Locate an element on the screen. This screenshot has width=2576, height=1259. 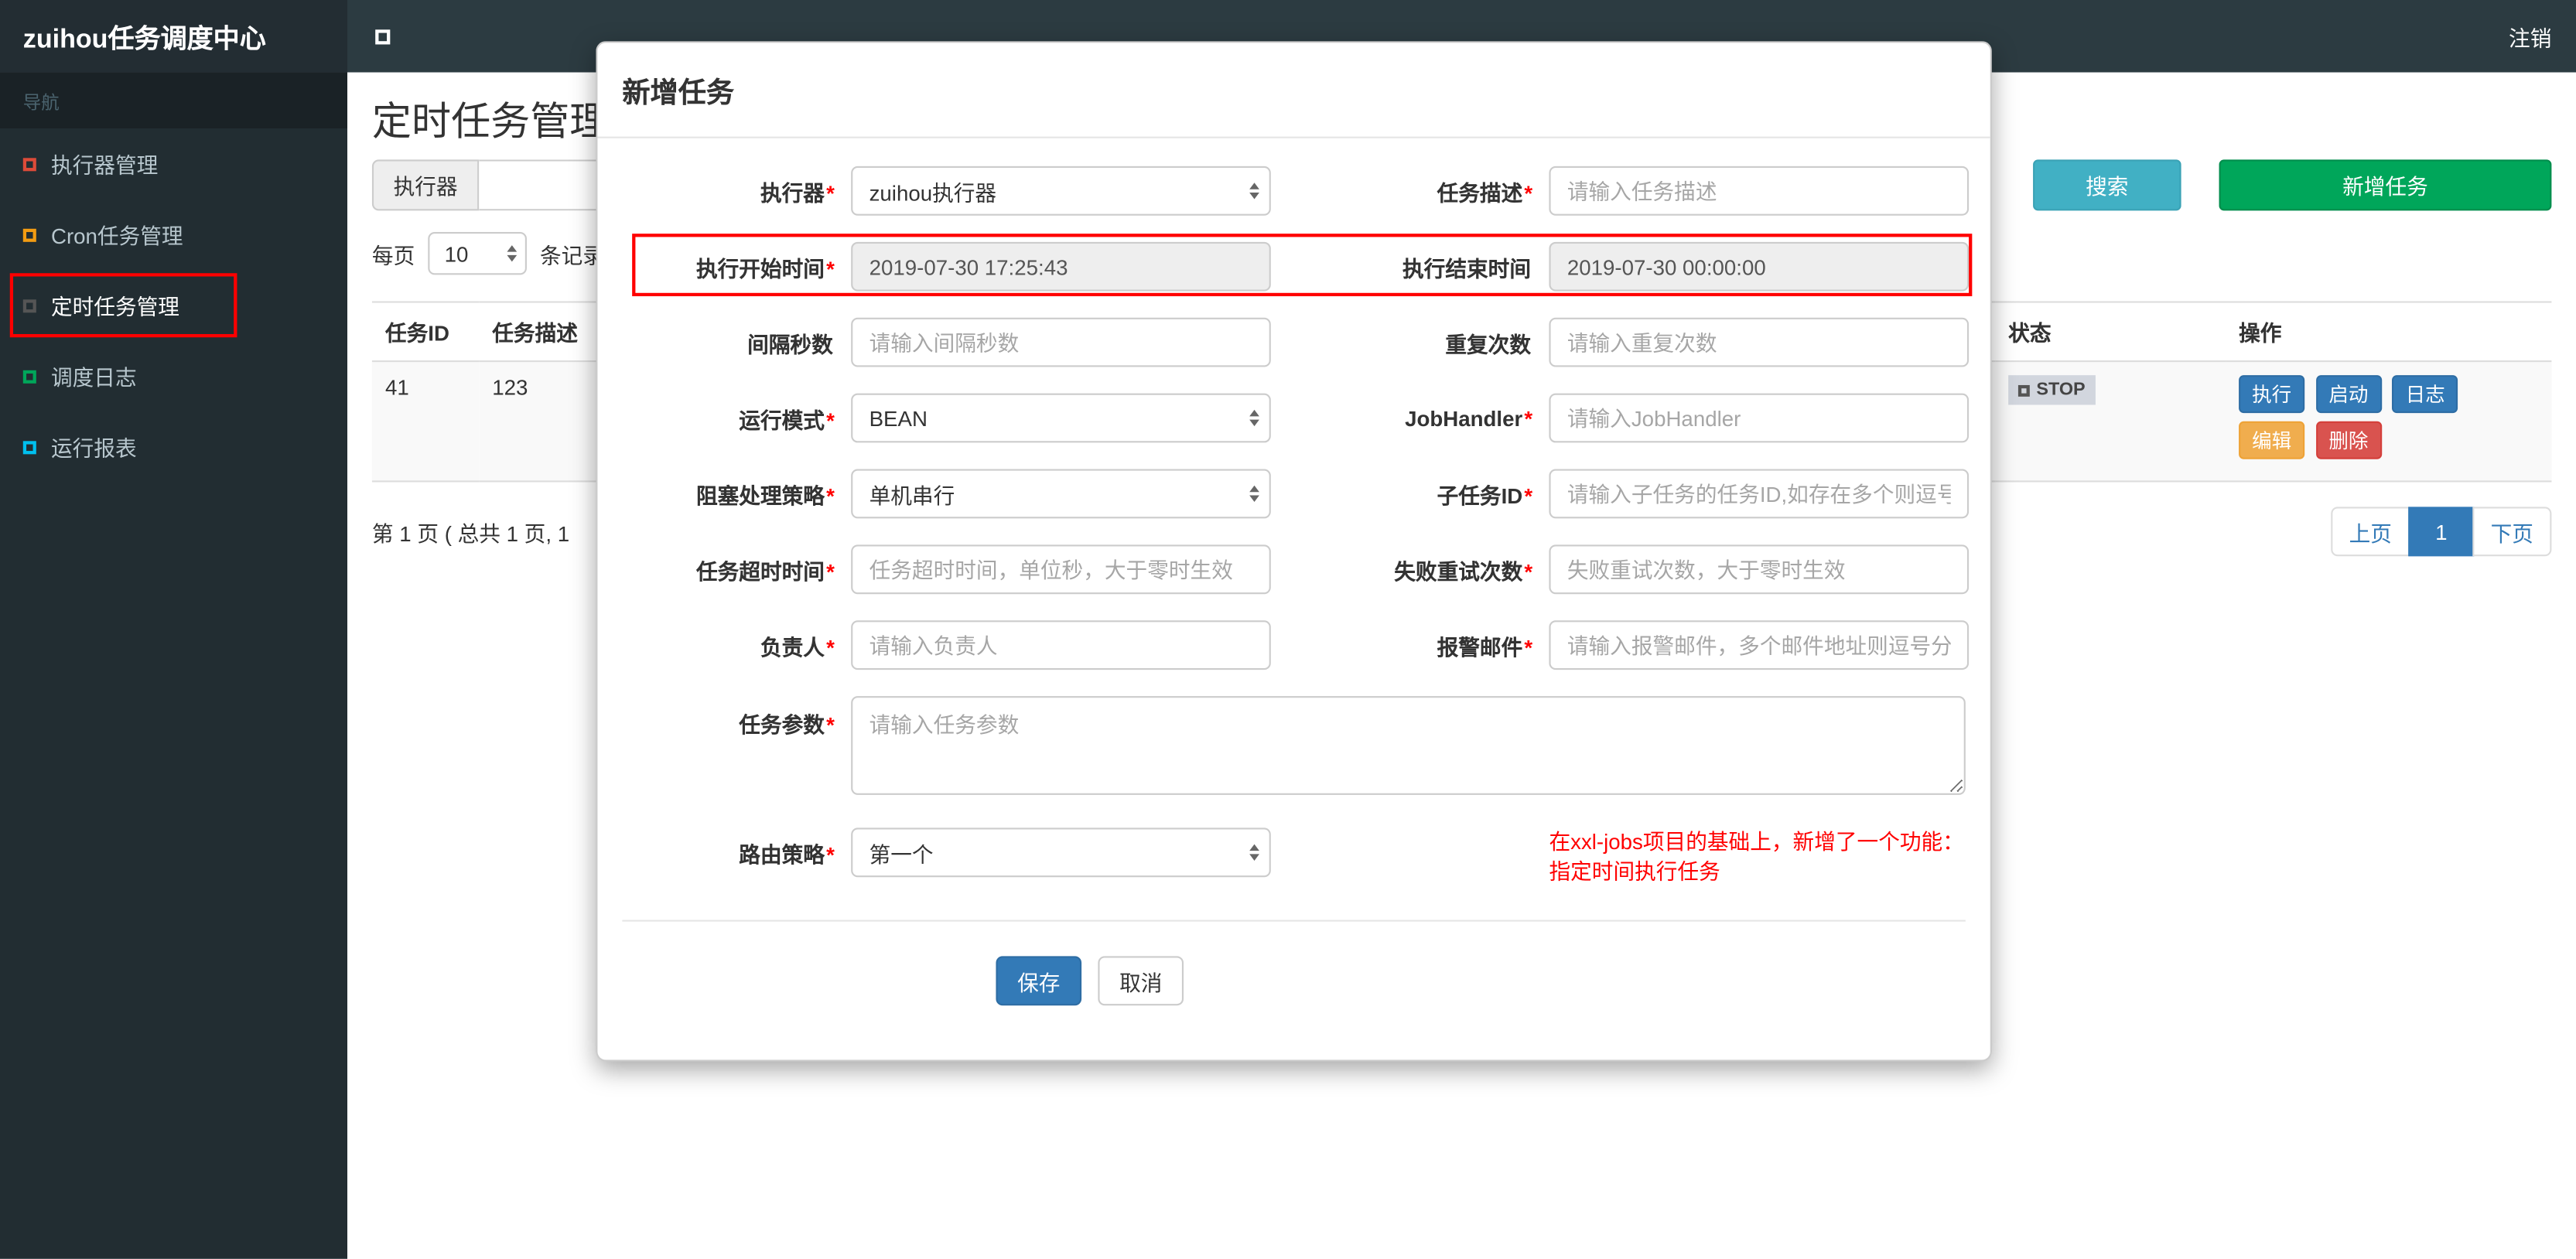
stop-square-icon is located at coordinates (2023, 390).